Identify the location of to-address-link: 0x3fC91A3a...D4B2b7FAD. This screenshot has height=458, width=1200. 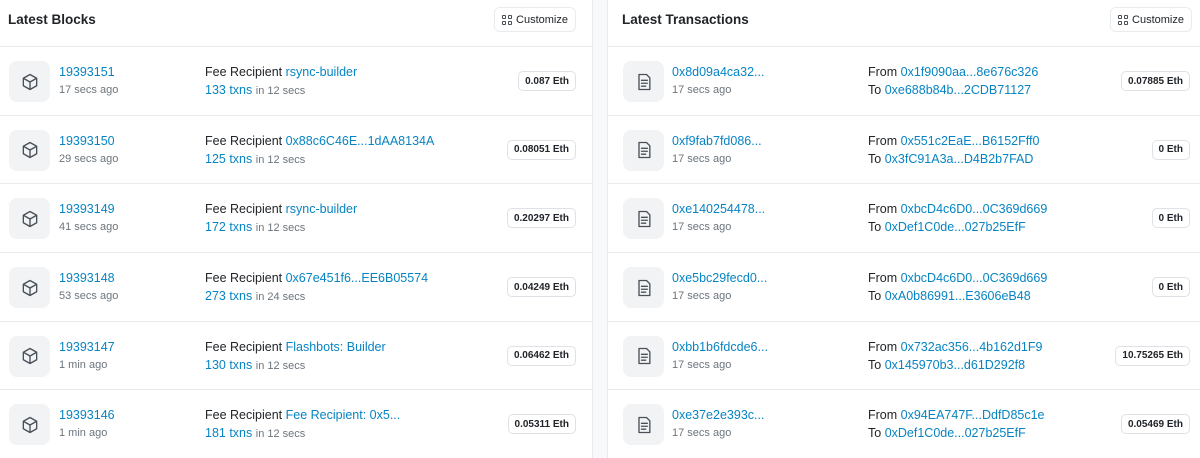
(959, 159).